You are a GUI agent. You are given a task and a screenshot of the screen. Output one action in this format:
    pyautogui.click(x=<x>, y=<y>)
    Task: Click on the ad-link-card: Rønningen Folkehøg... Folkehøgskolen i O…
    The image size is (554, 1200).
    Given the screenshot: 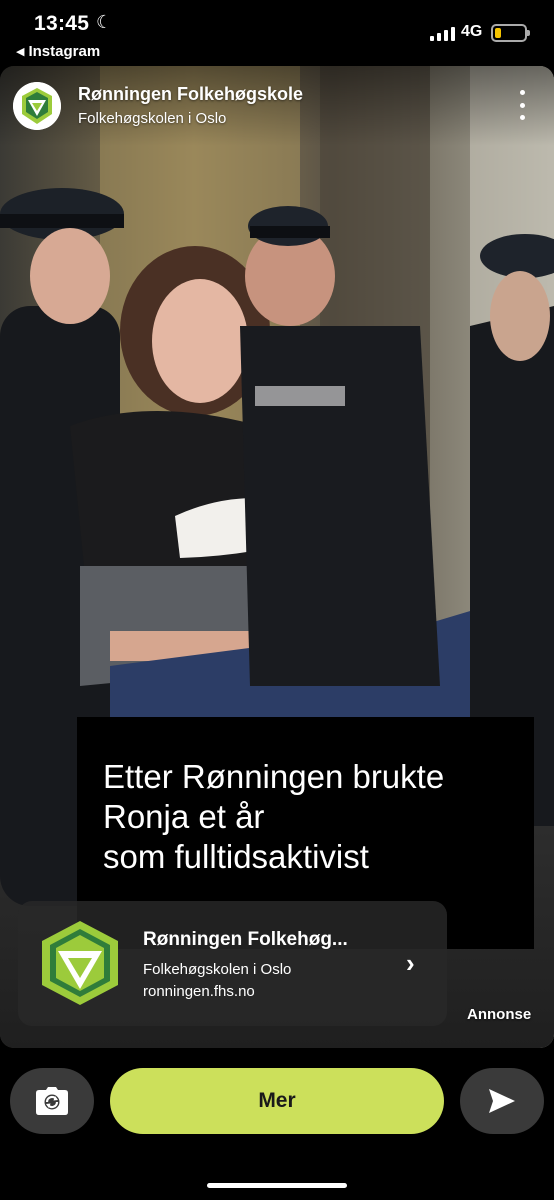 What is the action you would take?
    pyautogui.click(x=232, y=963)
    